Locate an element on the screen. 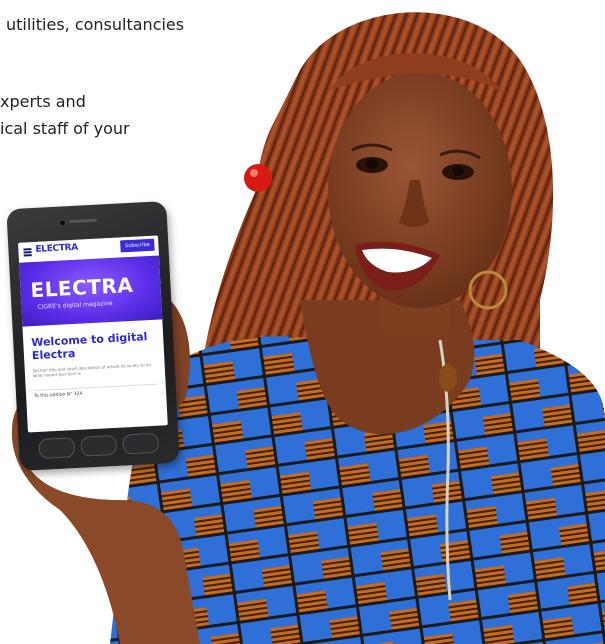  electra-logo: ELECTRA is located at coordinates (57, 248).